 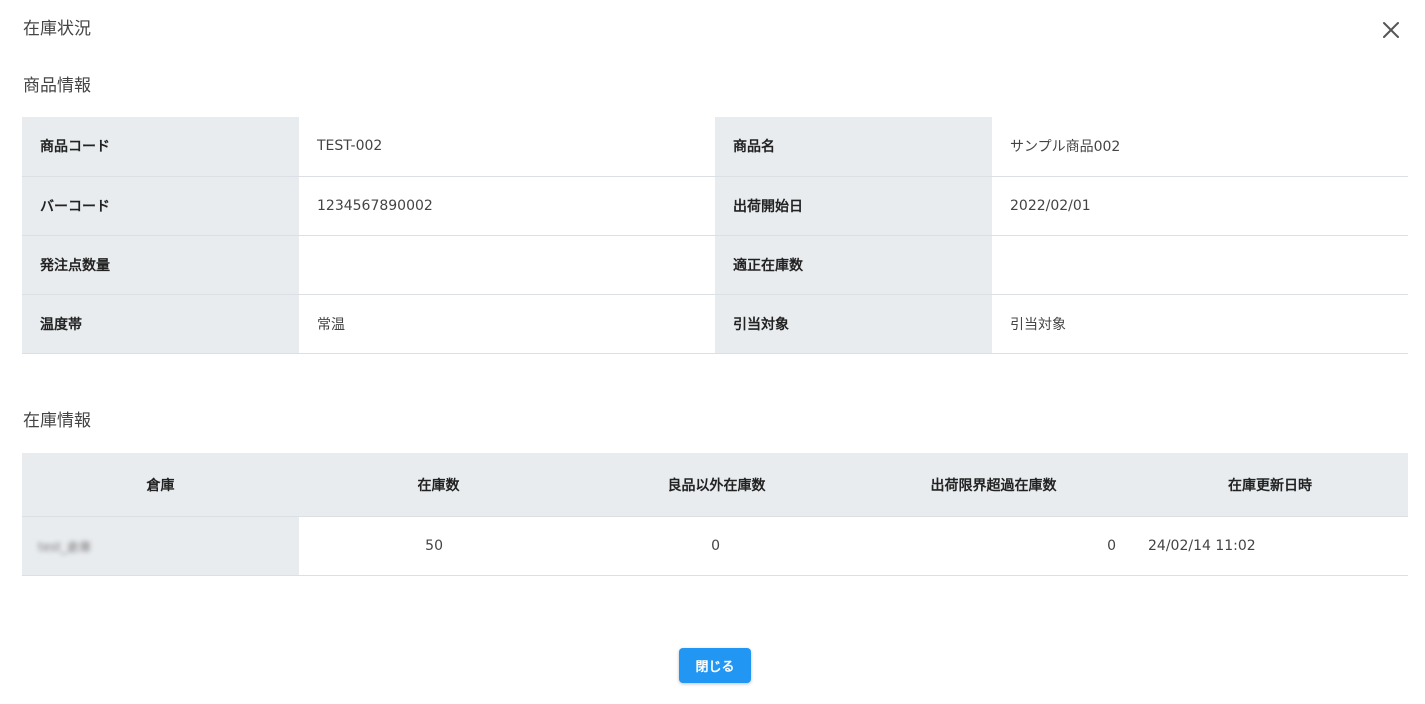 I want to click on barcode-label: バーコード, so click(x=160, y=206).